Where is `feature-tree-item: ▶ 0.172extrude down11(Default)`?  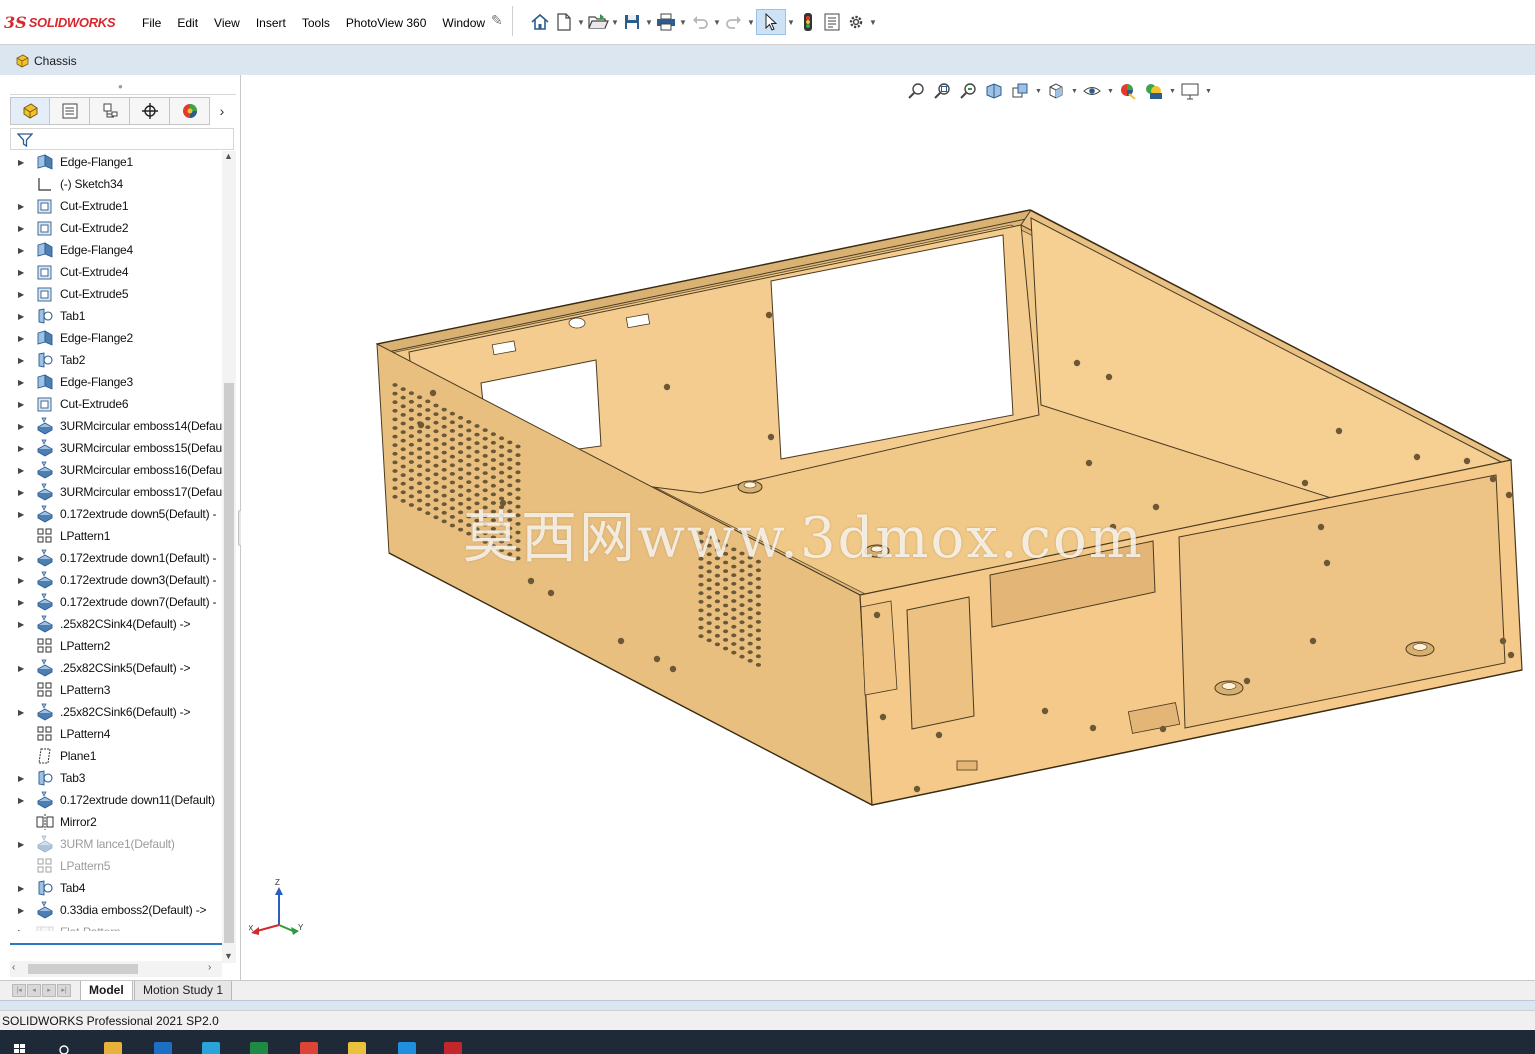 feature-tree-item: ▶ 0.172extrude down11(Default) is located at coordinates (116, 800).